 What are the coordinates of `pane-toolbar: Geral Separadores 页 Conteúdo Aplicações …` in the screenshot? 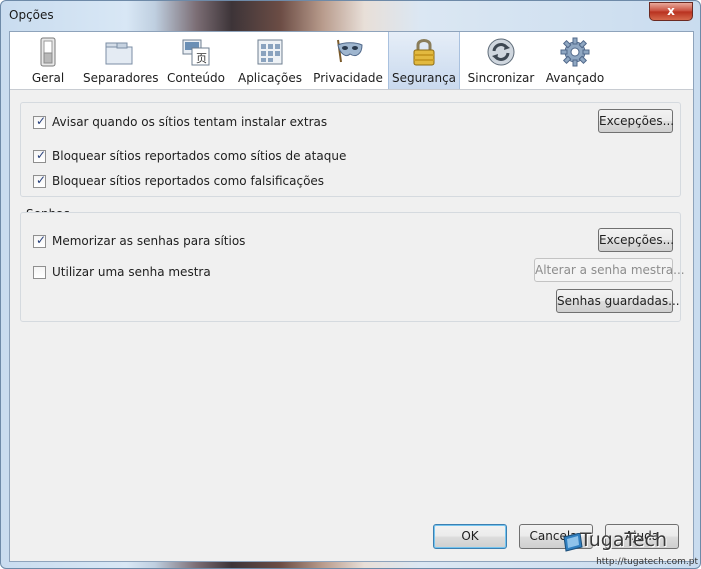 It's located at (351, 61).